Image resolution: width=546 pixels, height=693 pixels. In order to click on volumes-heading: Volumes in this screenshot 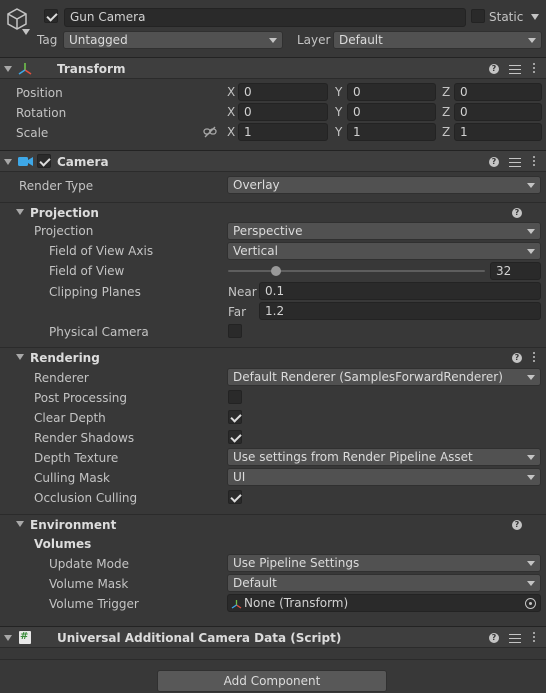, I will do `click(63, 544)`.